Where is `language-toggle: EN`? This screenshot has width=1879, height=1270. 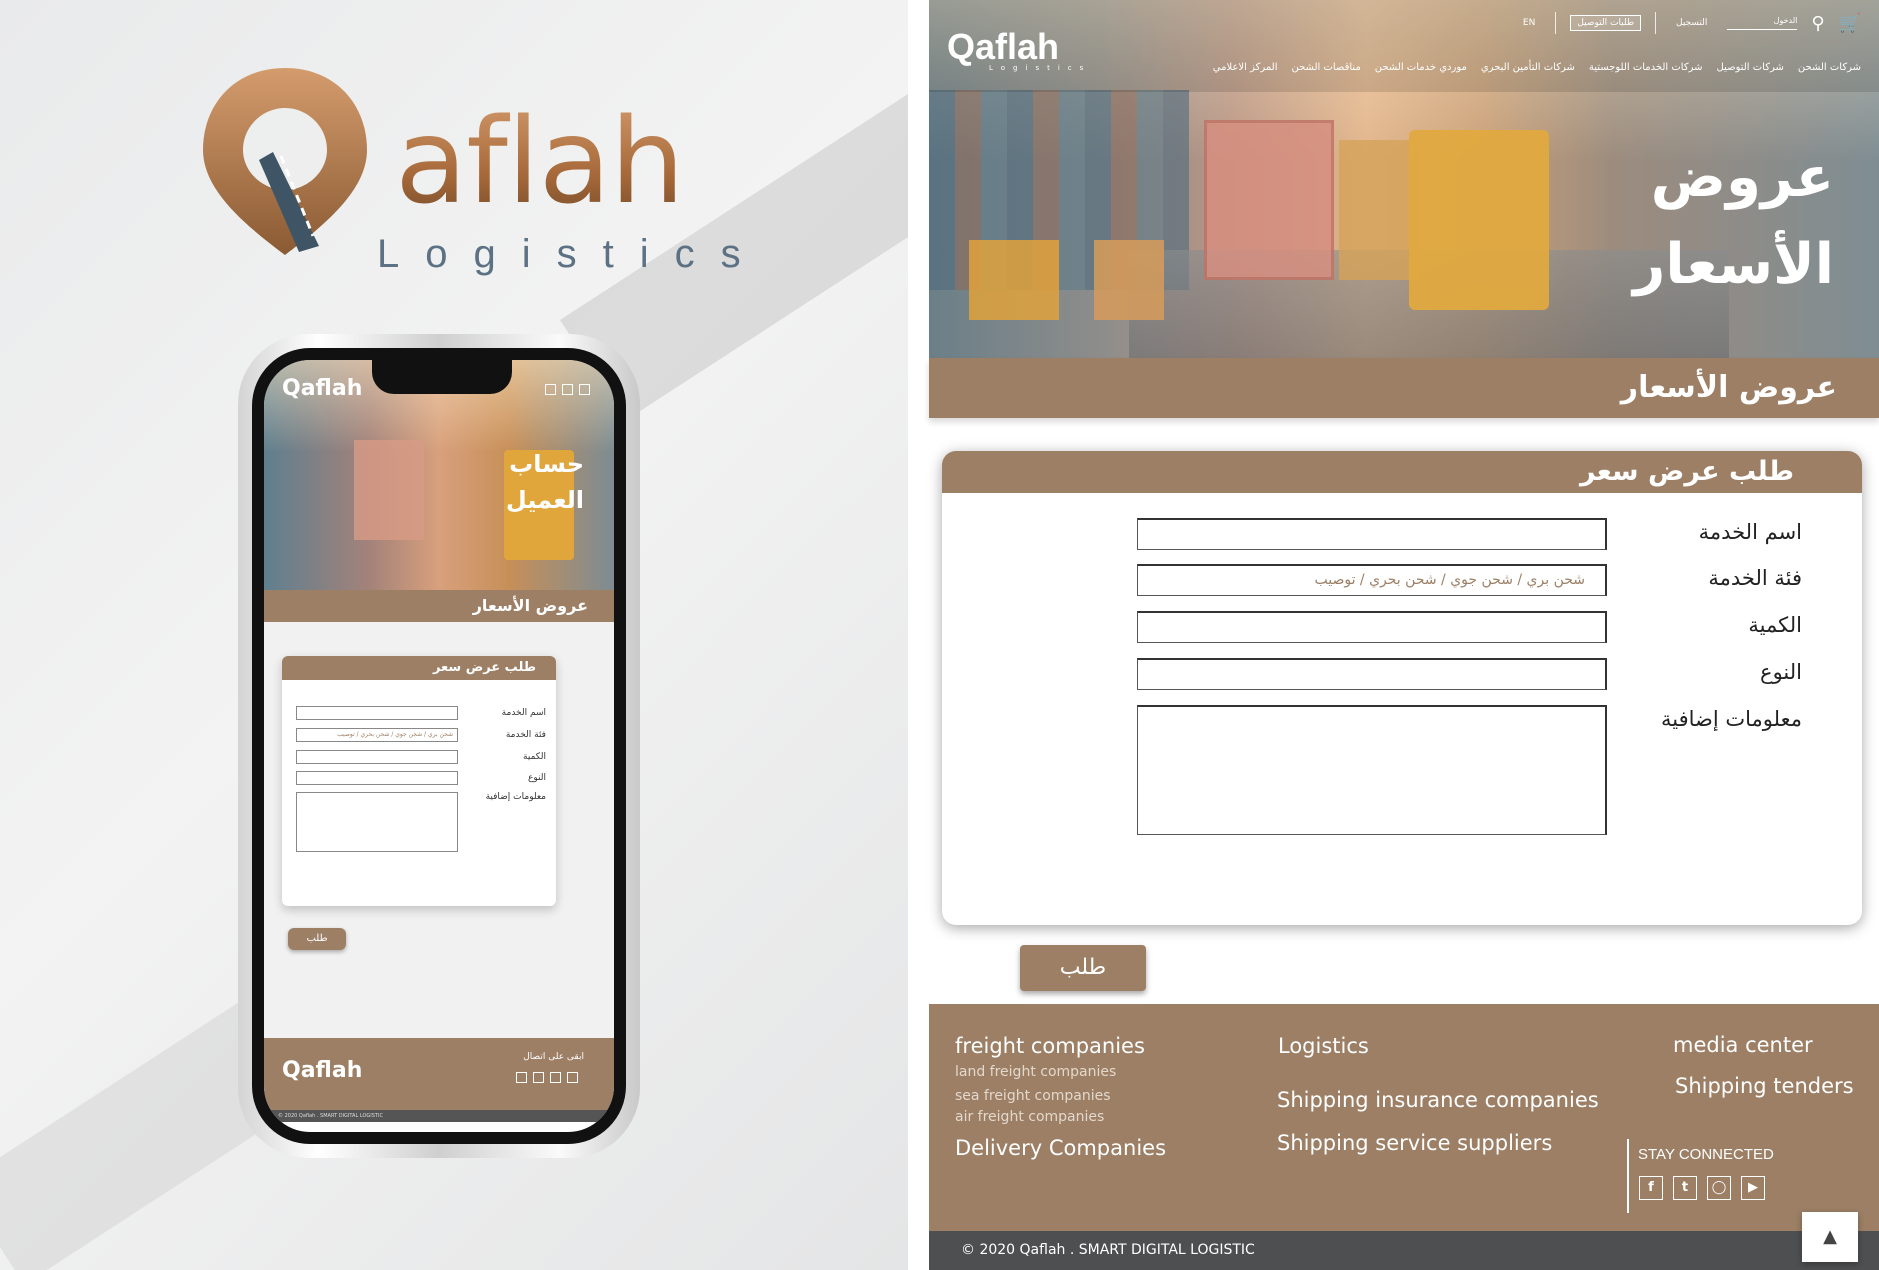 language-toggle: EN is located at coordinates (1529, 23).